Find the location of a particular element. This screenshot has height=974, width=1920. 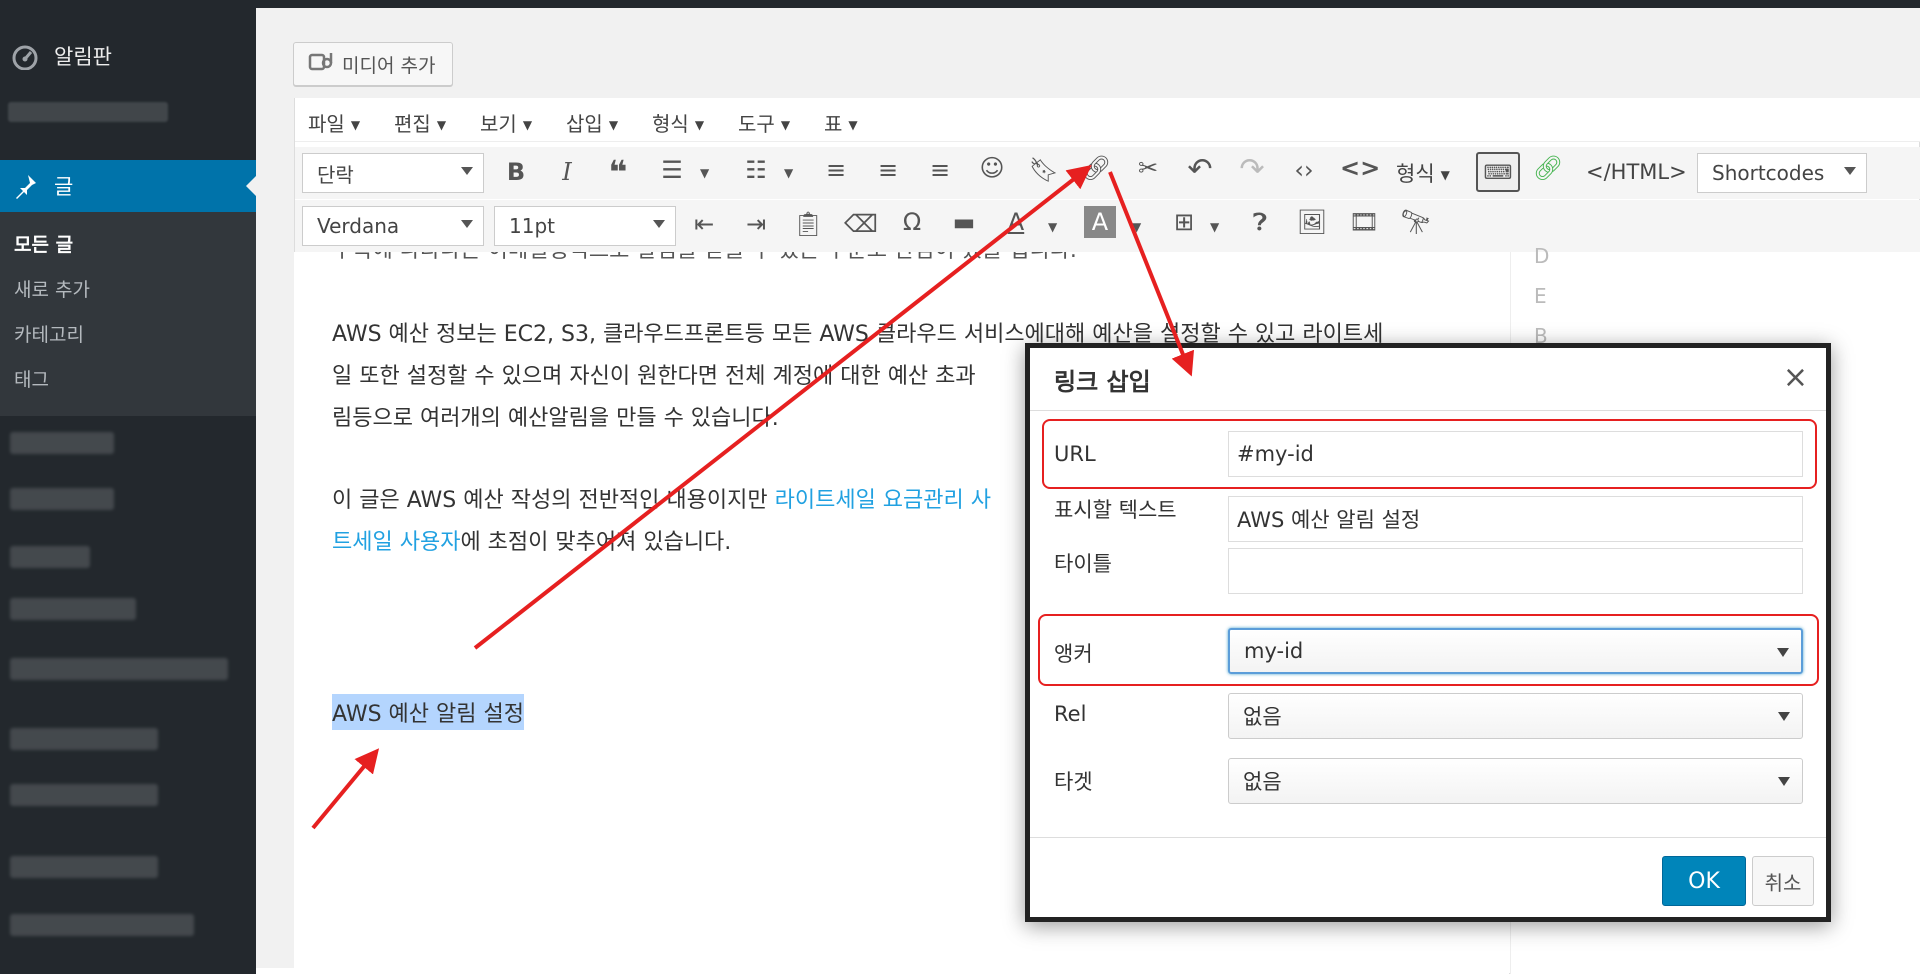

media-icon is located at coordinates (321, 64).